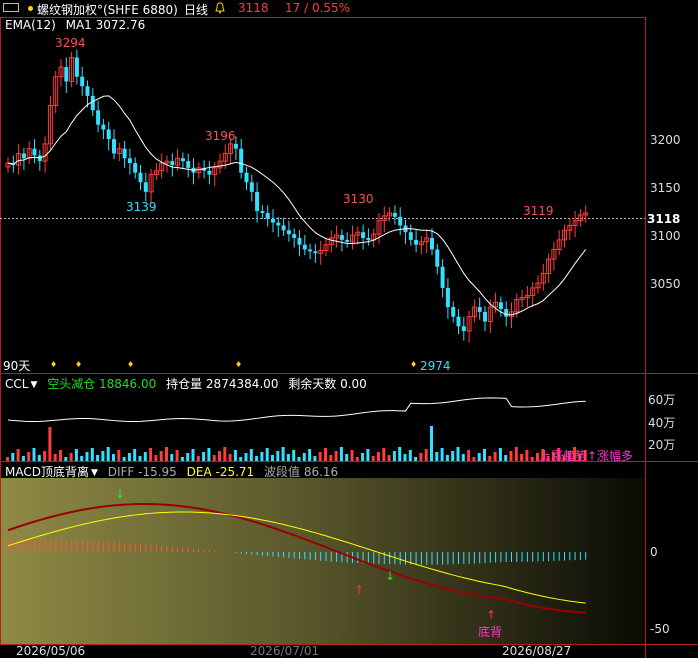  I want to click on up-arrow-icon: ↑, so click(359, 590).